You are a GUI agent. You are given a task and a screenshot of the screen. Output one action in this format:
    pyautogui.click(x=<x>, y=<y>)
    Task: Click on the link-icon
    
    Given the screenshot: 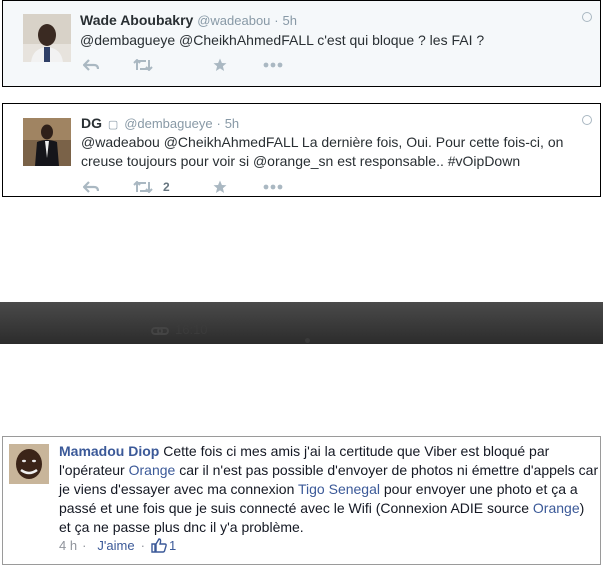 What is the action you would take?
    pyautogui.click(x=160, y=331)
    